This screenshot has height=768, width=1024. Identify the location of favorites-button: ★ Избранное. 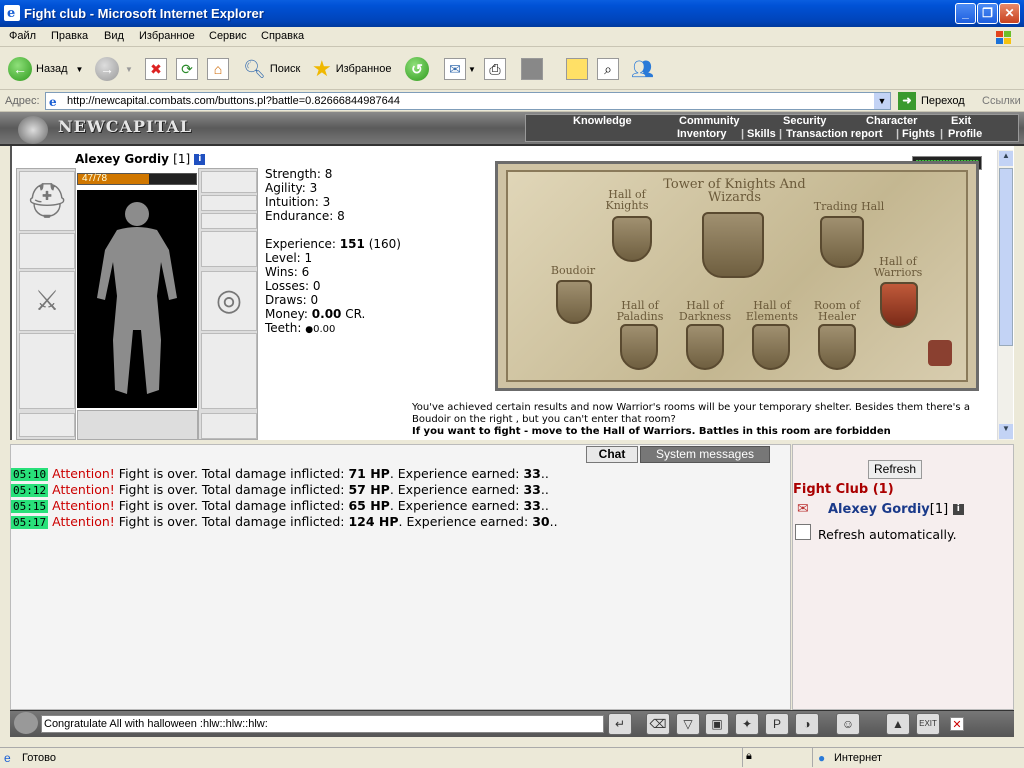
(351, 69).